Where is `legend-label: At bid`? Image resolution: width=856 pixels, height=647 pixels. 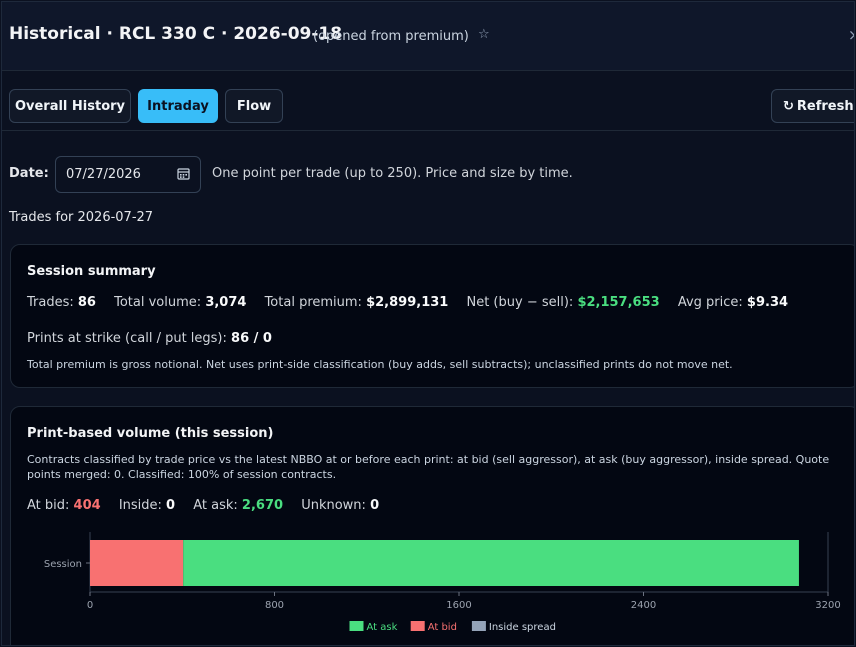
legend-label: At bid is located at coordinates (442, 627).